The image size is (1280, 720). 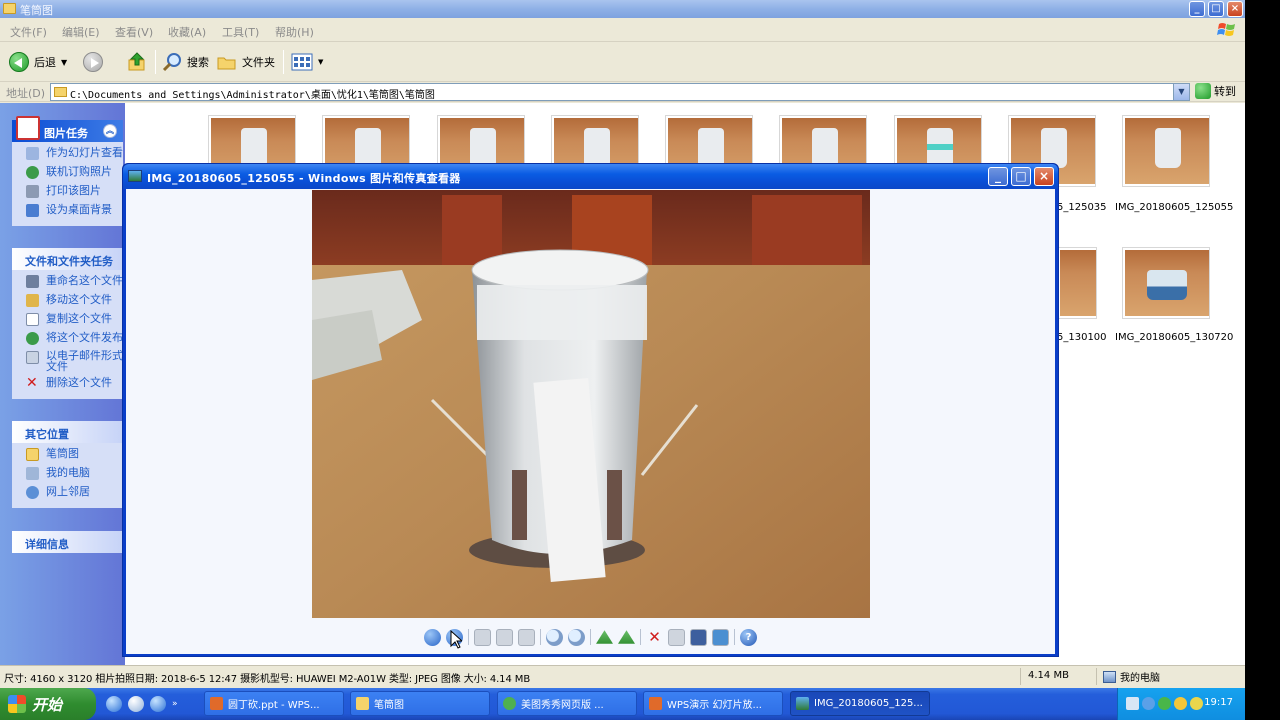 I want to click on thumbnail-label: IMG_20180605_125055, so click(x=1174, y=207).